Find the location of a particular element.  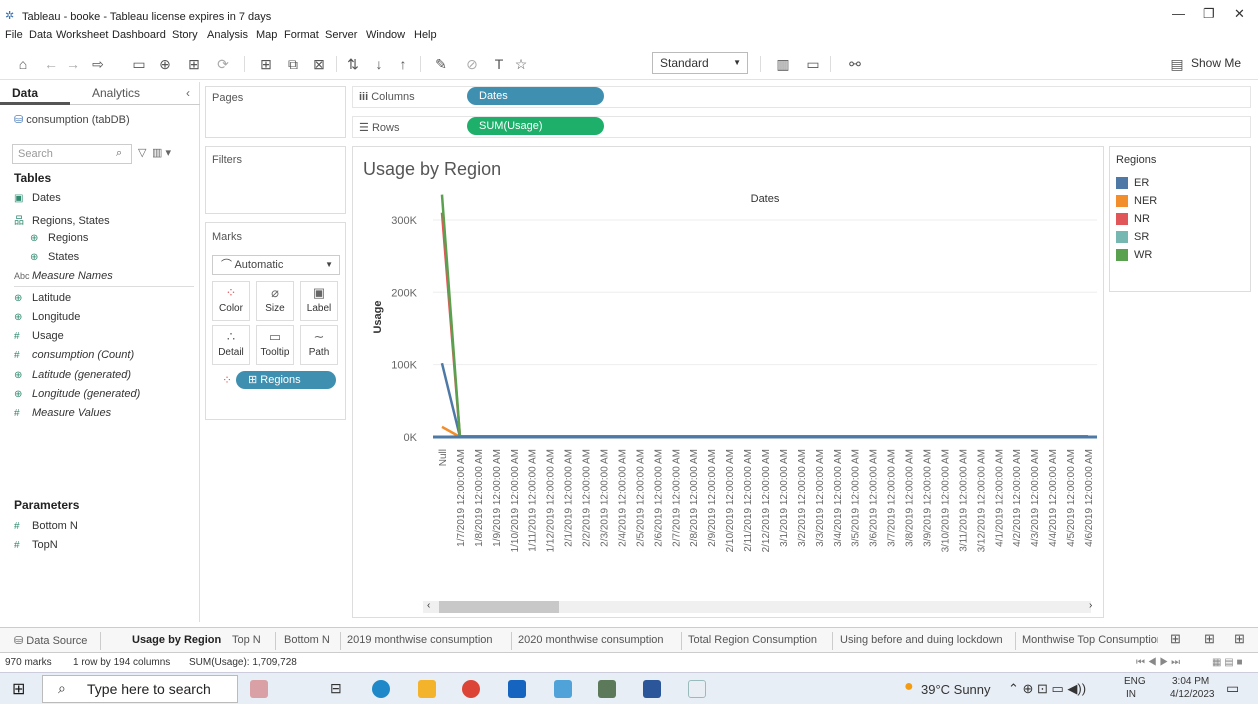

tab-lockdown: Using before and duing lockdown is located at coordinates (921, 640).